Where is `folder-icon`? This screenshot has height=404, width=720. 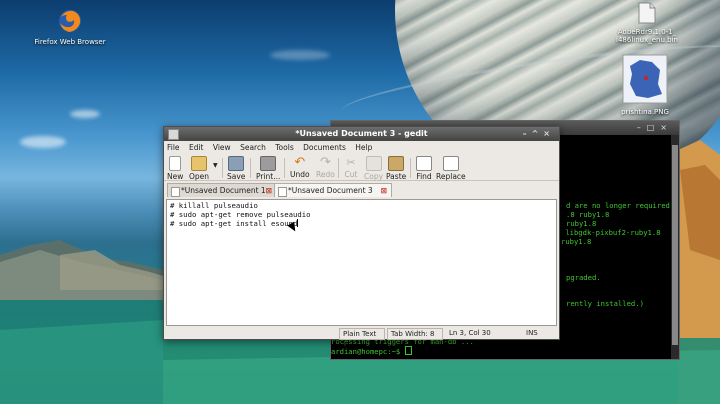
folder-icon is located at coordinates (199, 163).